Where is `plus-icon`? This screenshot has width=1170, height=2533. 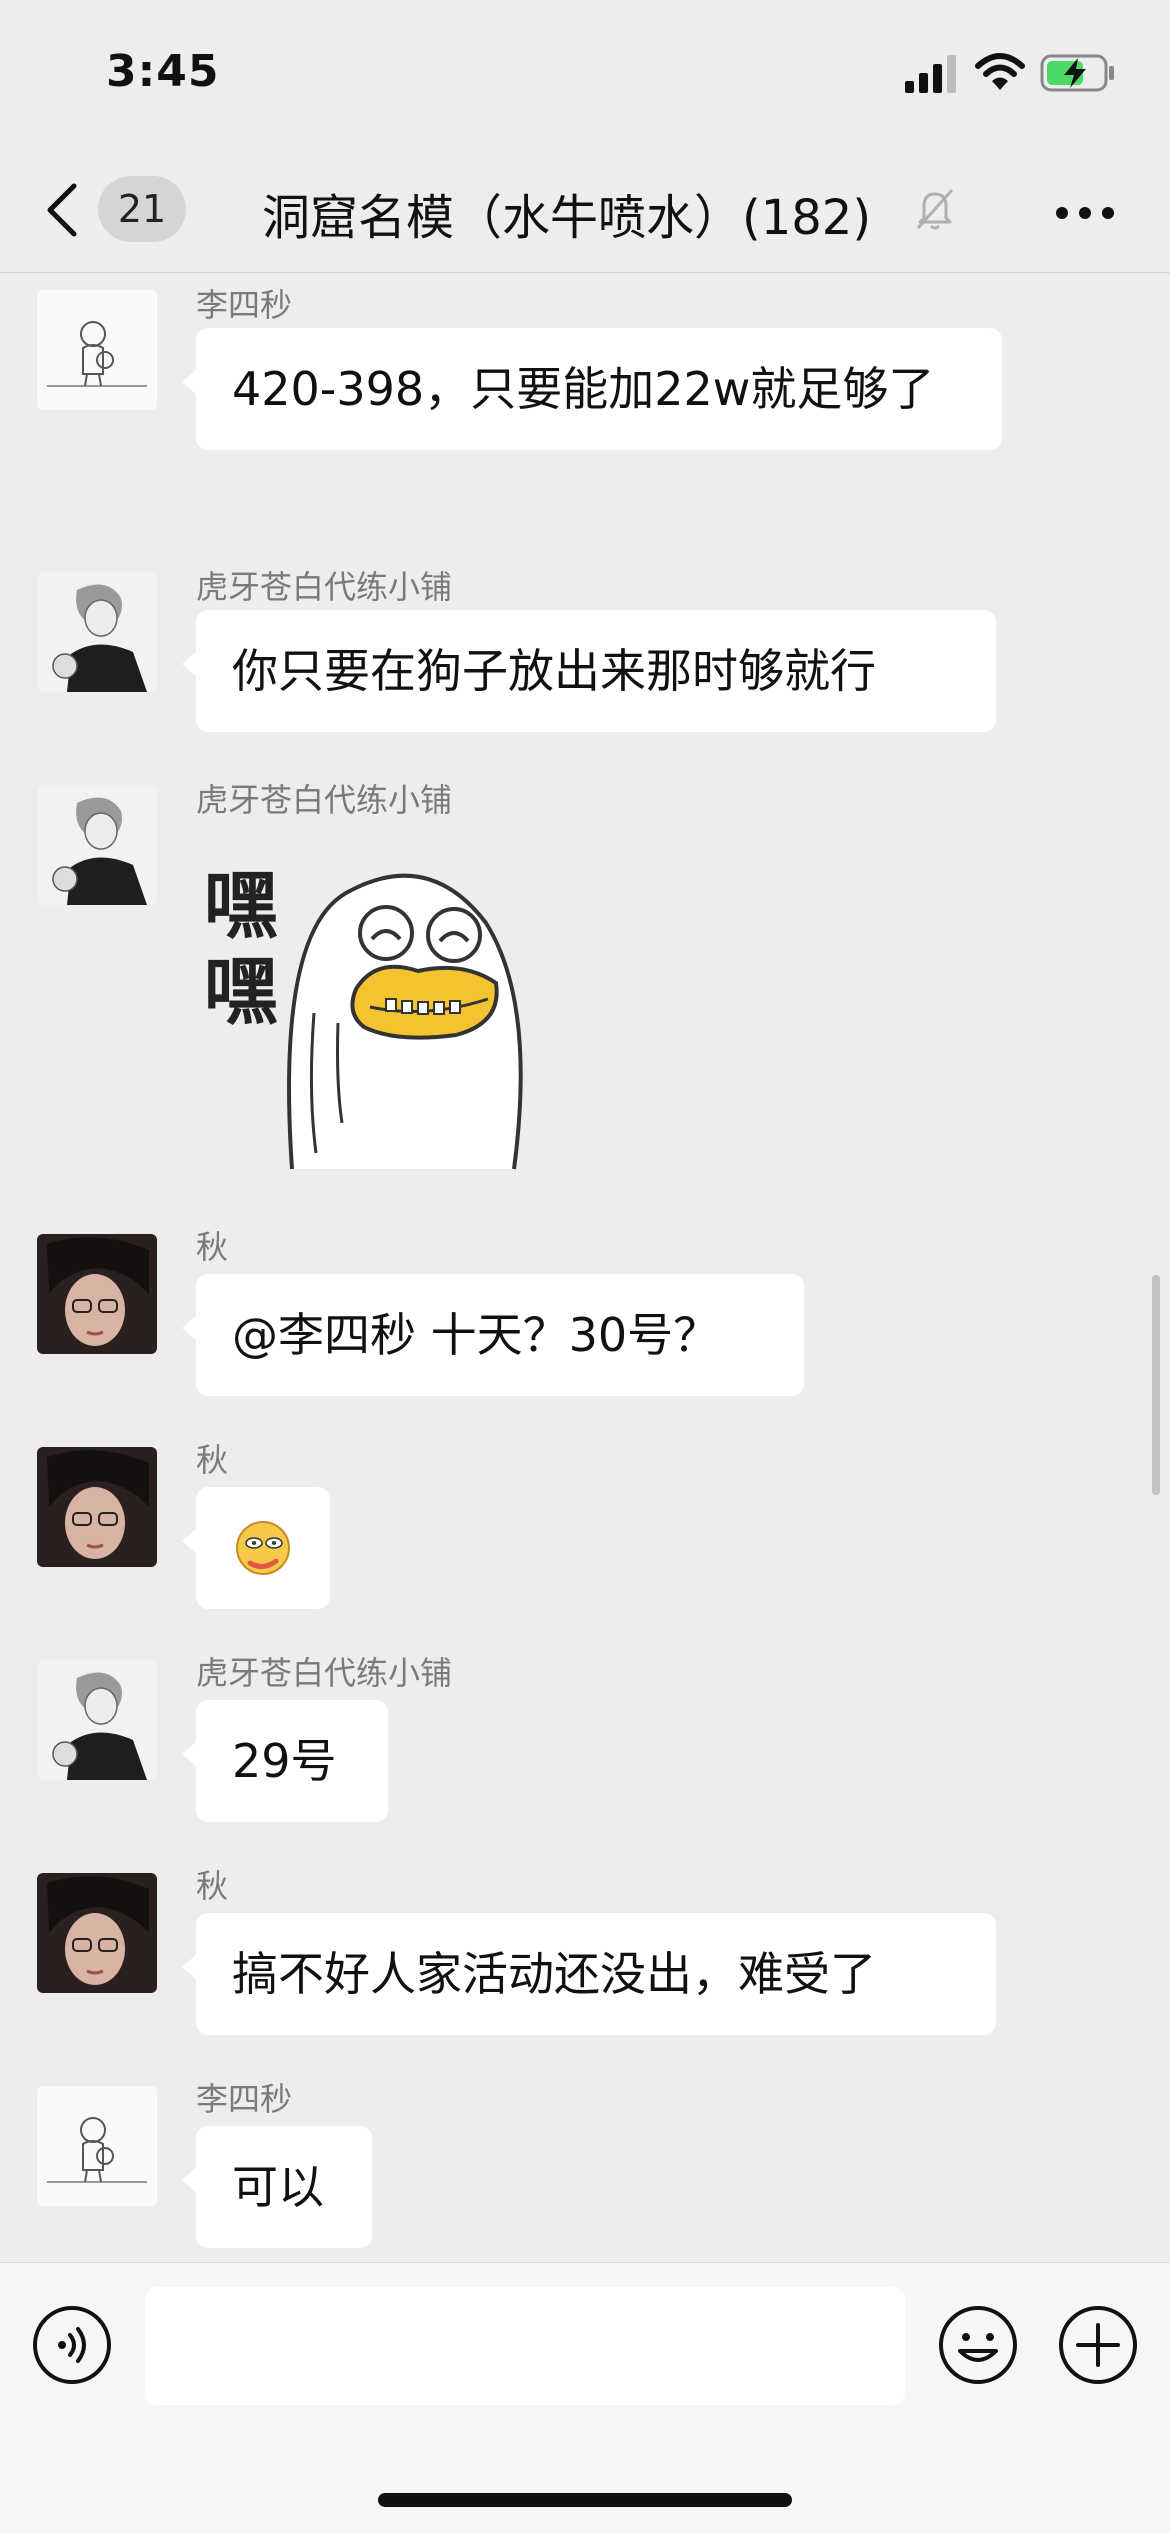
plus-icon is located at coordinates (1098, 2345).